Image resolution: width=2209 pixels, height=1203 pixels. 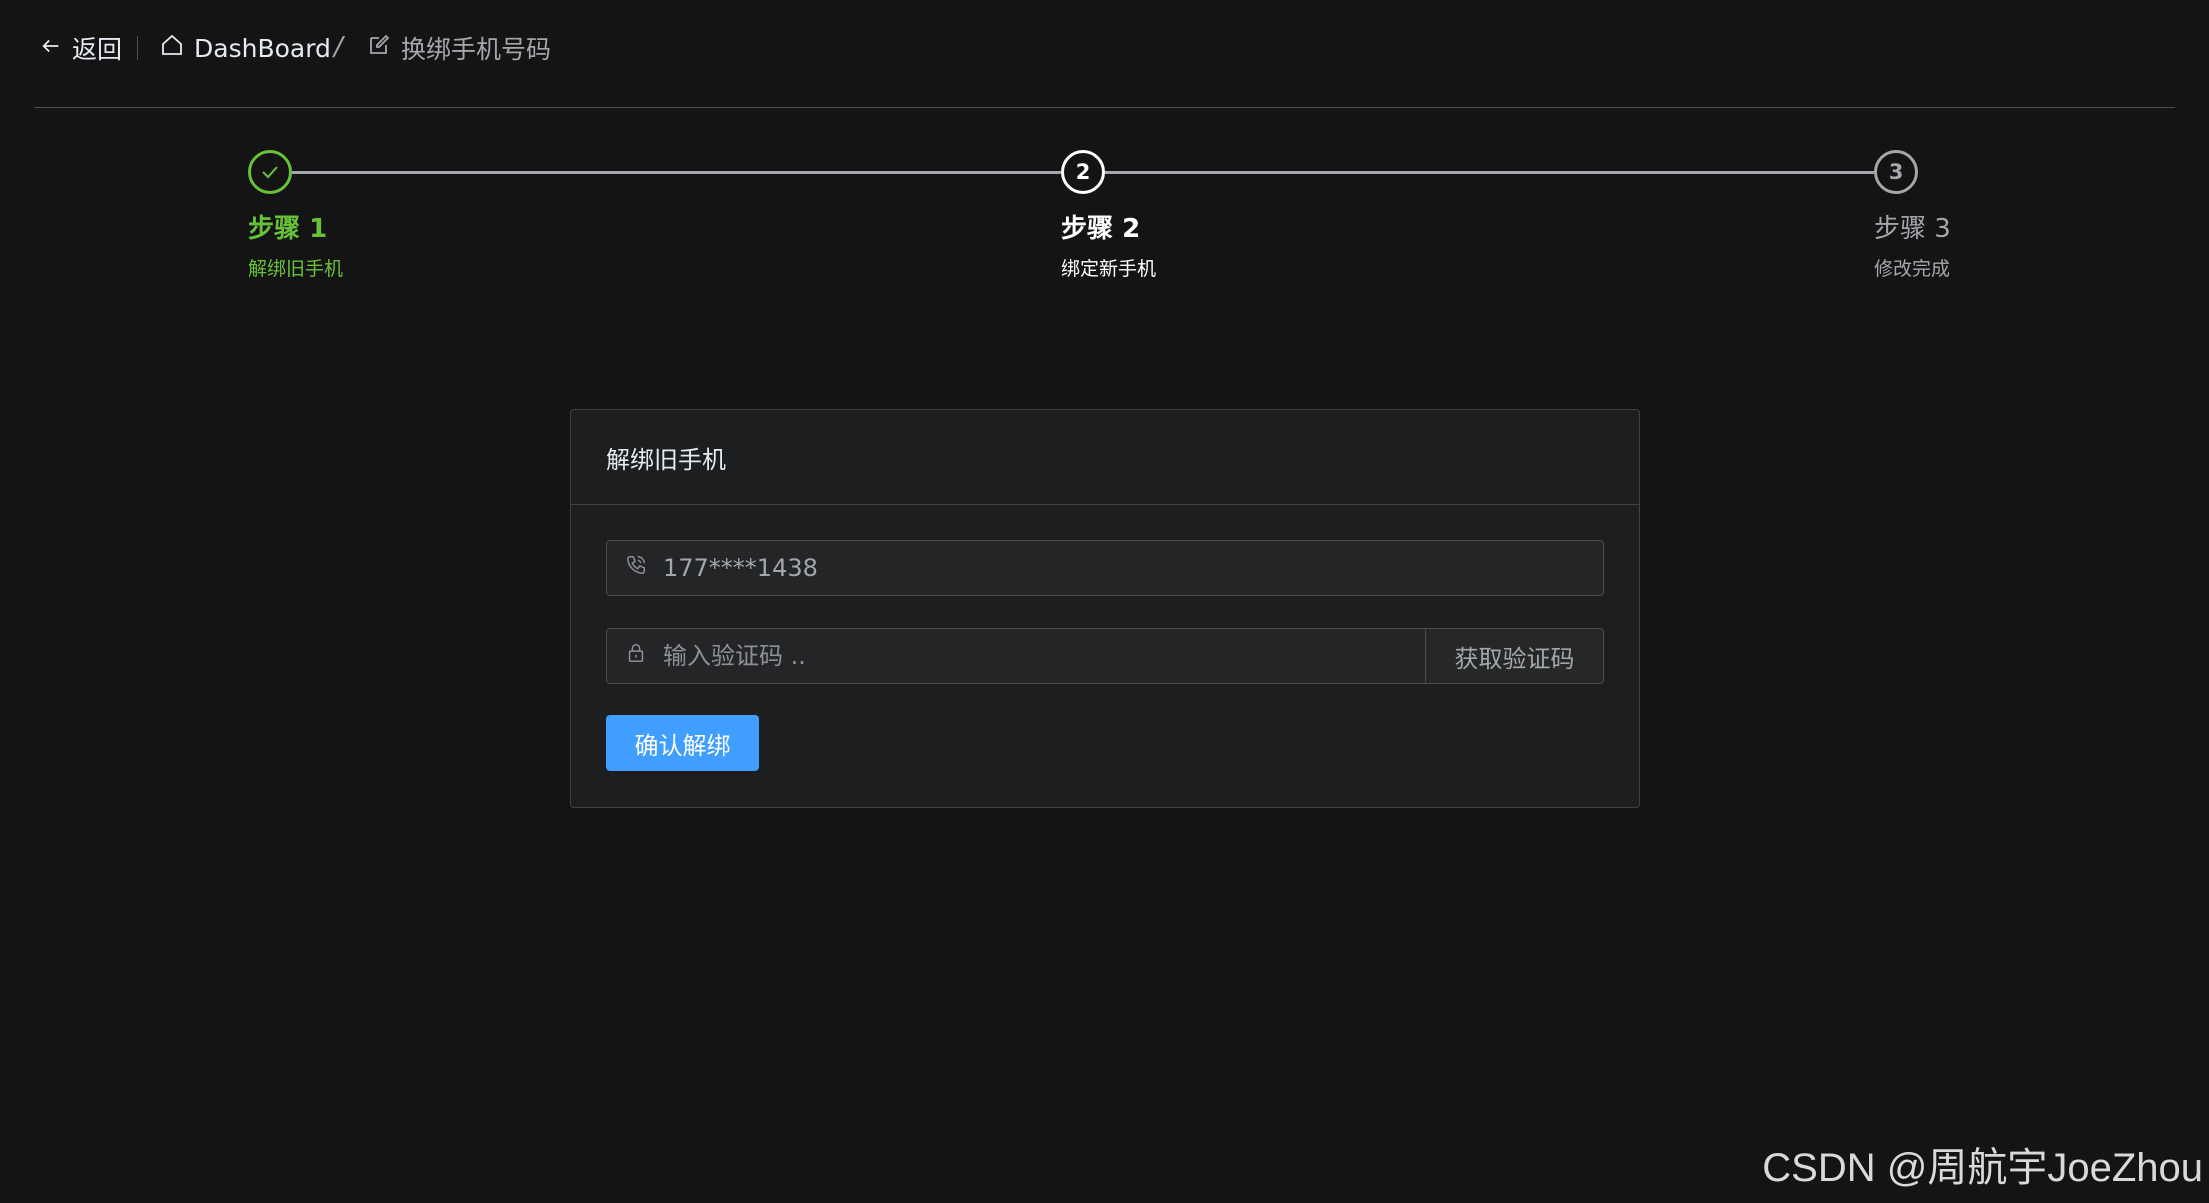 What do you see at coordinates (476, 49) in the screenshot?
I see `breadcrumb-current-label: 换绑手机号码` at bounding box center [476, 49].